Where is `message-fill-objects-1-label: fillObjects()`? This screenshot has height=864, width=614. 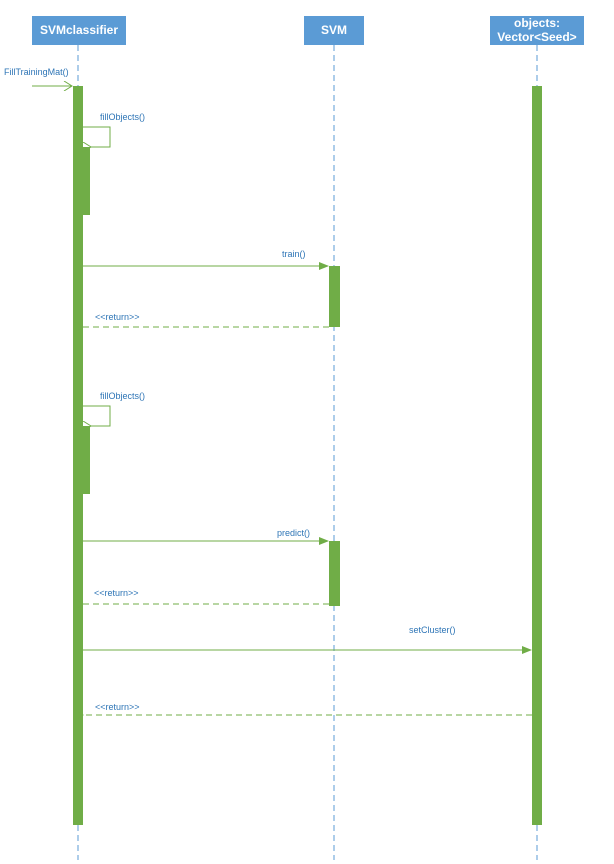
message-fill-objects-1-label: fillObjects() is located at coordinates (123, 117).